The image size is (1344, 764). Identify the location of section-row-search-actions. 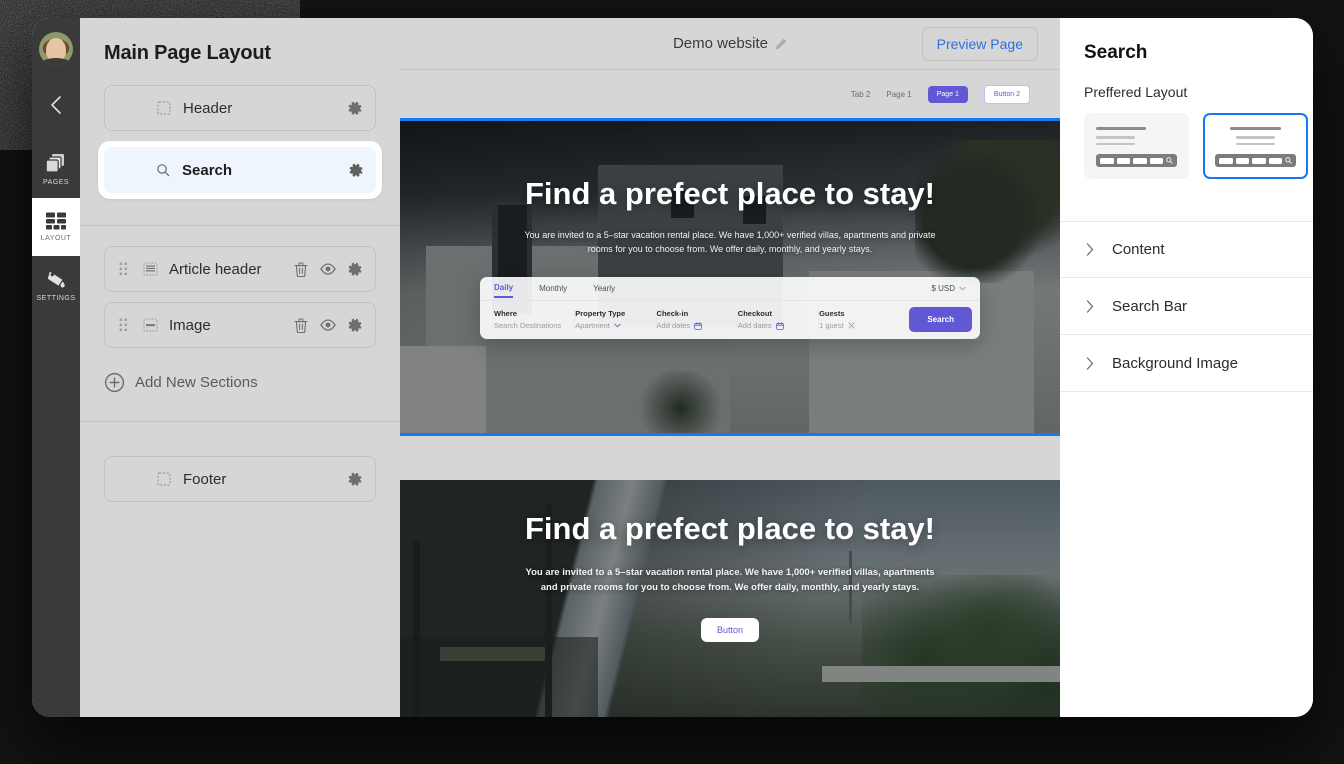
(356, 170).